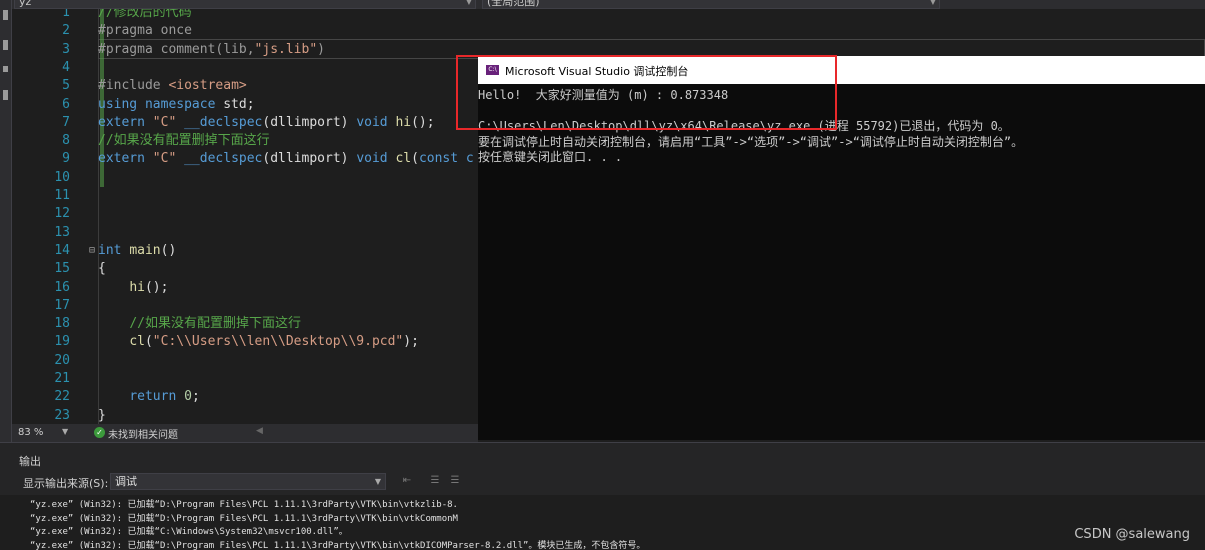 The height and width of the screenshot is (550, 1205). I want to click on output-source-value: 调试, so click(126, 481).